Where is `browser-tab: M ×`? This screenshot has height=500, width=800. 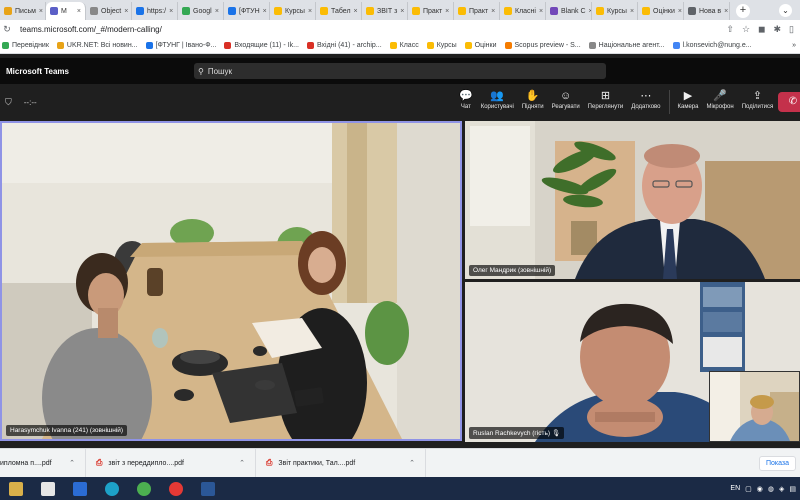 browser-tab: M × is located at coordinates (66, 11).